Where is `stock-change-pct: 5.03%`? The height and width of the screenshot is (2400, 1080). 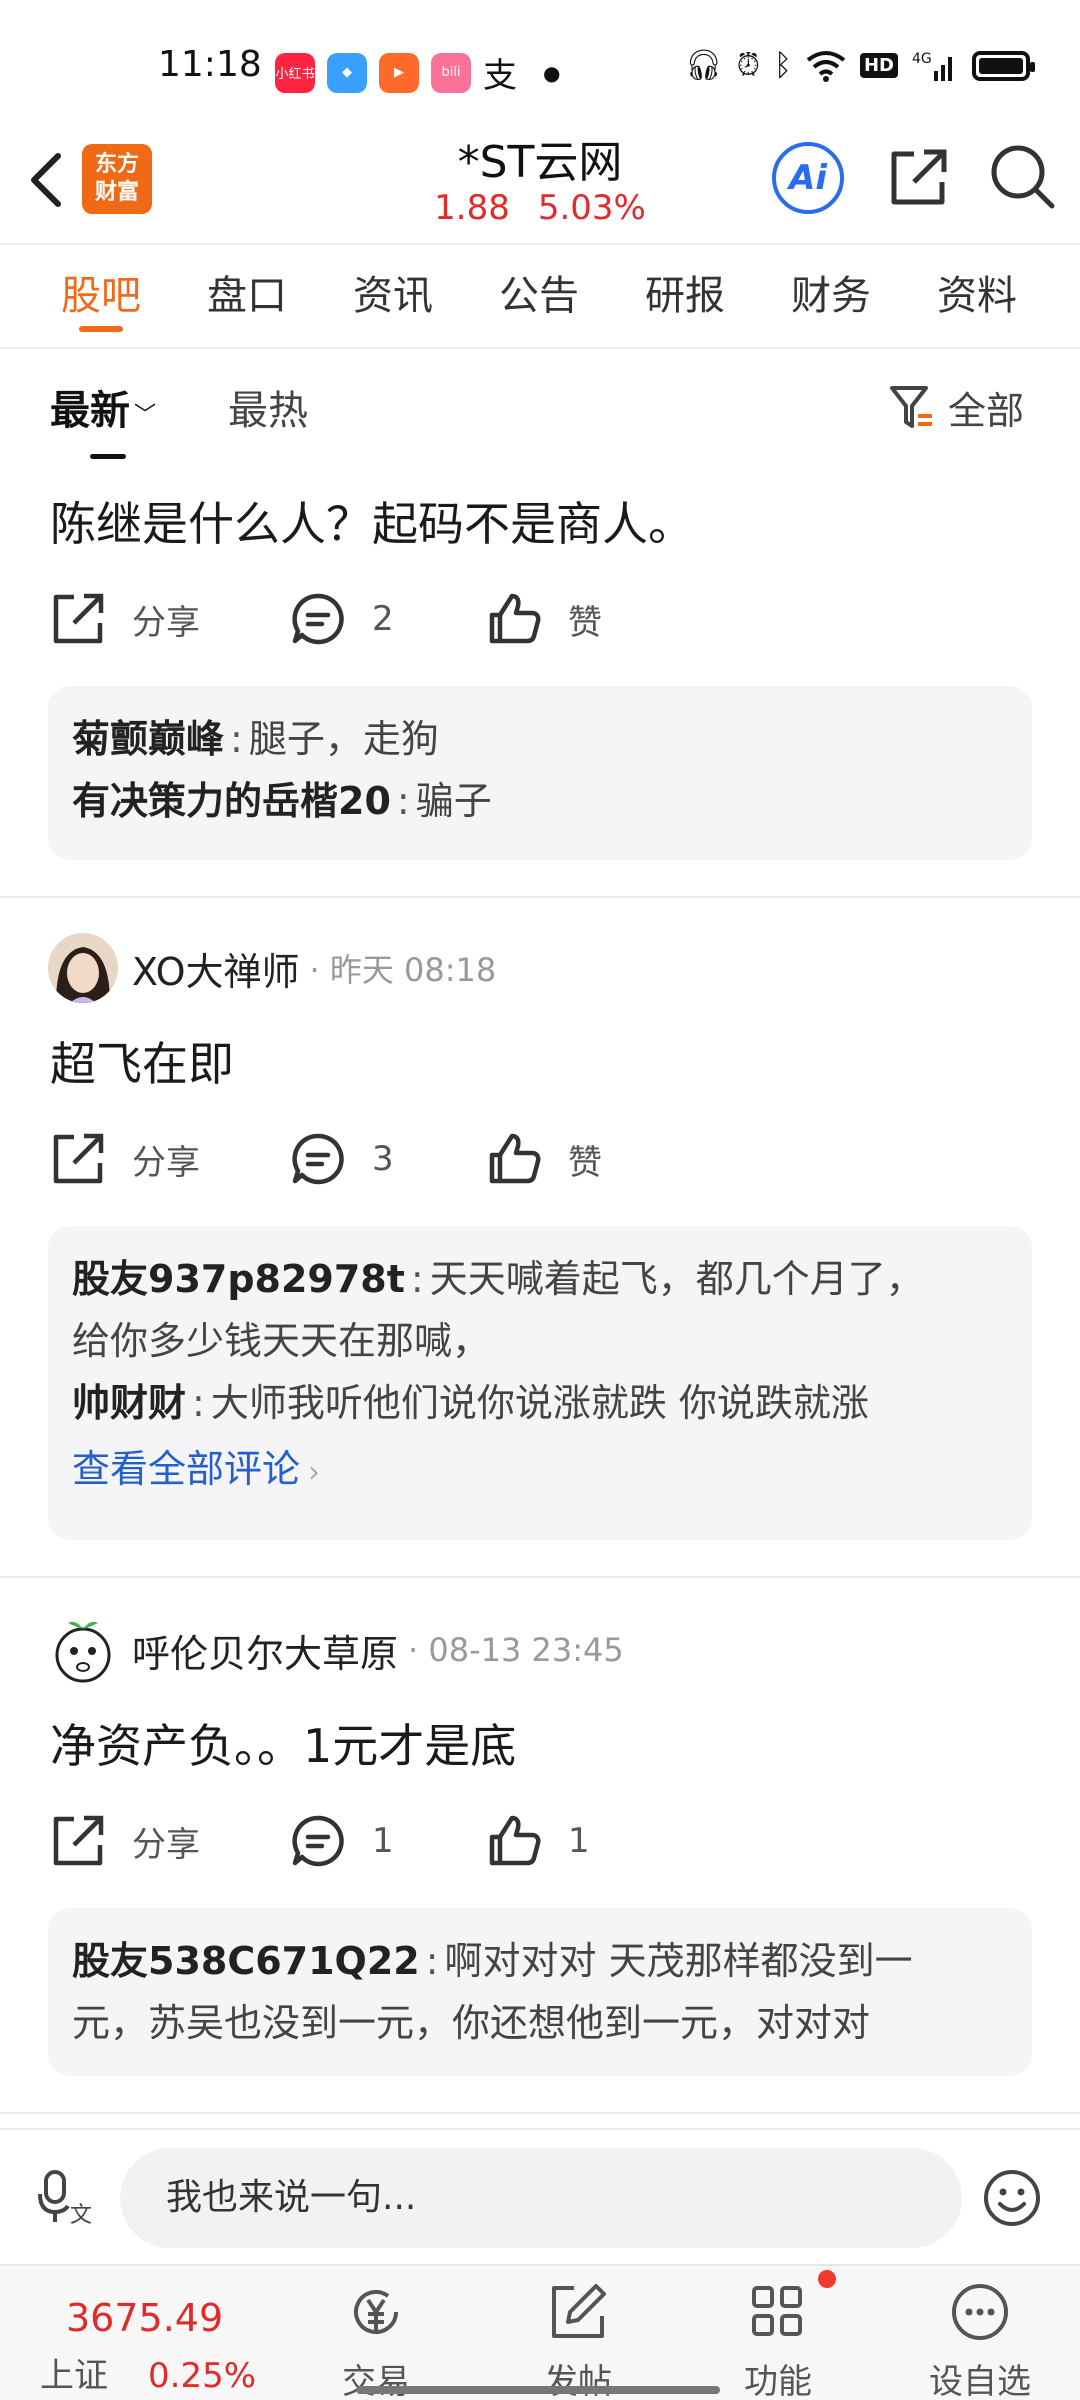
stock-change-pct: 5.03% is located at coordinates (591, 208).